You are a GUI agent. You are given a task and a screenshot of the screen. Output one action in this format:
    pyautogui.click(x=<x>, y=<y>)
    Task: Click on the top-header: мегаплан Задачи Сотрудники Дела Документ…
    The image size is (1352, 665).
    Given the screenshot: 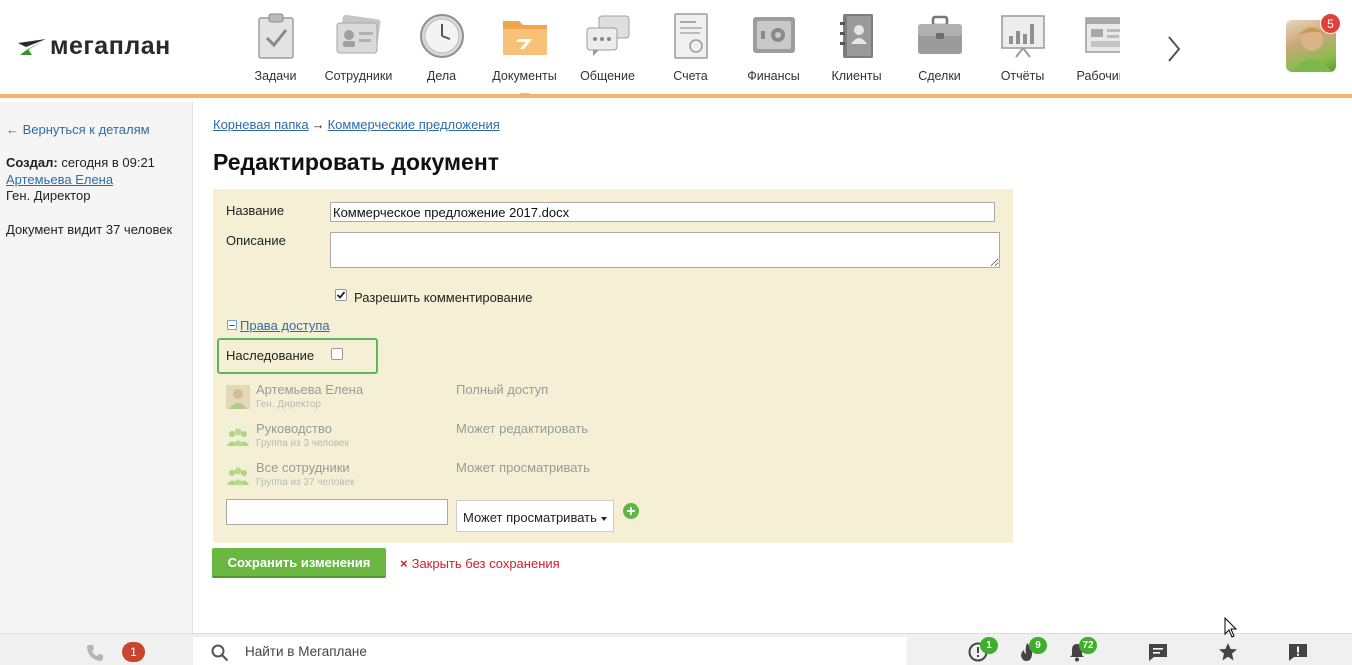 What is the action you would take?
    pyautogui.click(x=676, y=49)
    